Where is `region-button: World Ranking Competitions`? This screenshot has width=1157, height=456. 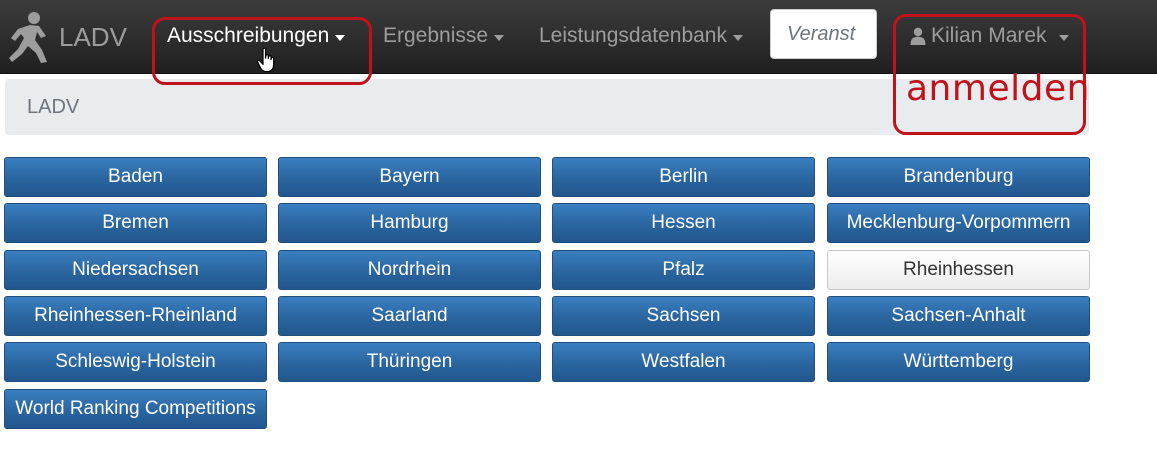
region-button: World Ranking Competitions is located at coordinates (135, 409).